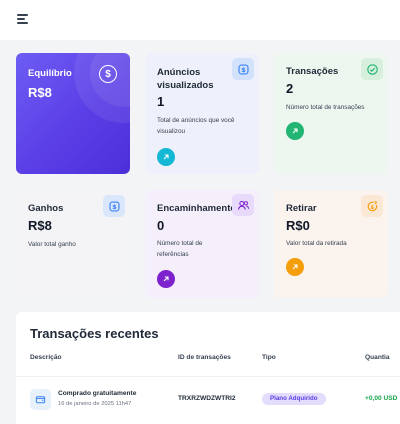  Describe the element at coordinates (312, 71) in the screenshot. I see `transactions-title: Transações` at that location.